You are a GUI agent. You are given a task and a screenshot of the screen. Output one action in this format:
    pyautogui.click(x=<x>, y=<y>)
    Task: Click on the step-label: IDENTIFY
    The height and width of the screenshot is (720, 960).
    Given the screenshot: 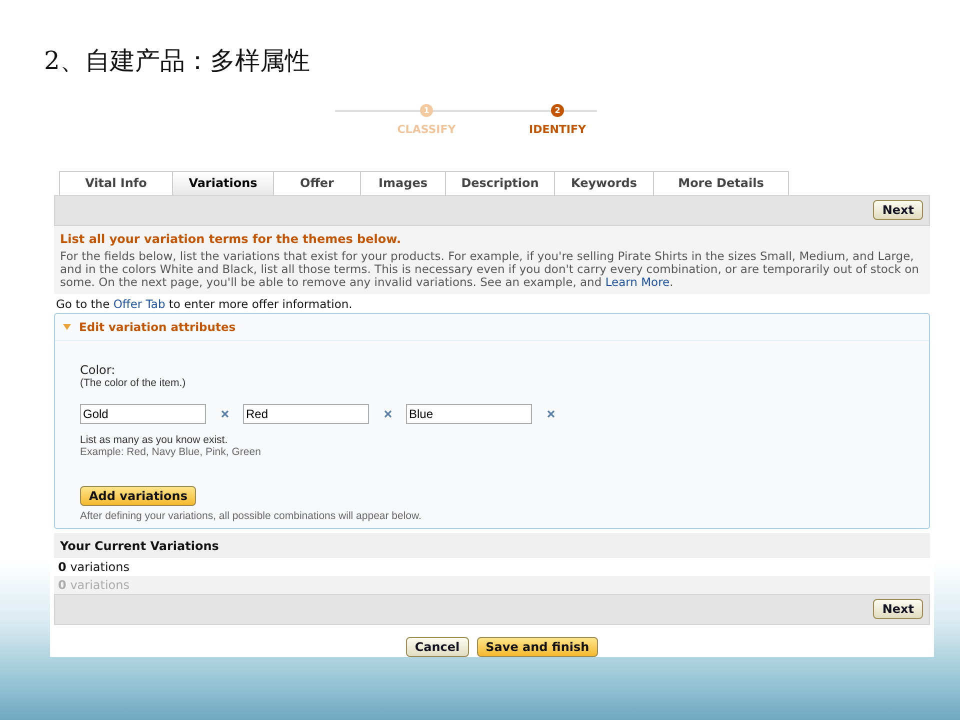 What is the action you would take?
    pyautogui.click(x=557, y=129)
    